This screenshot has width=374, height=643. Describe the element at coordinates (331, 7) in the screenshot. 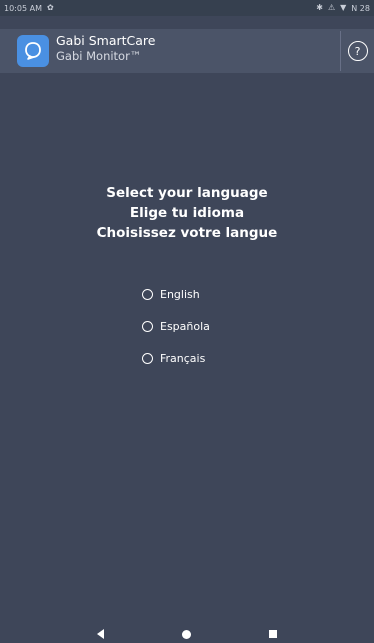

I see `alert-icon: ⚠` at that location.